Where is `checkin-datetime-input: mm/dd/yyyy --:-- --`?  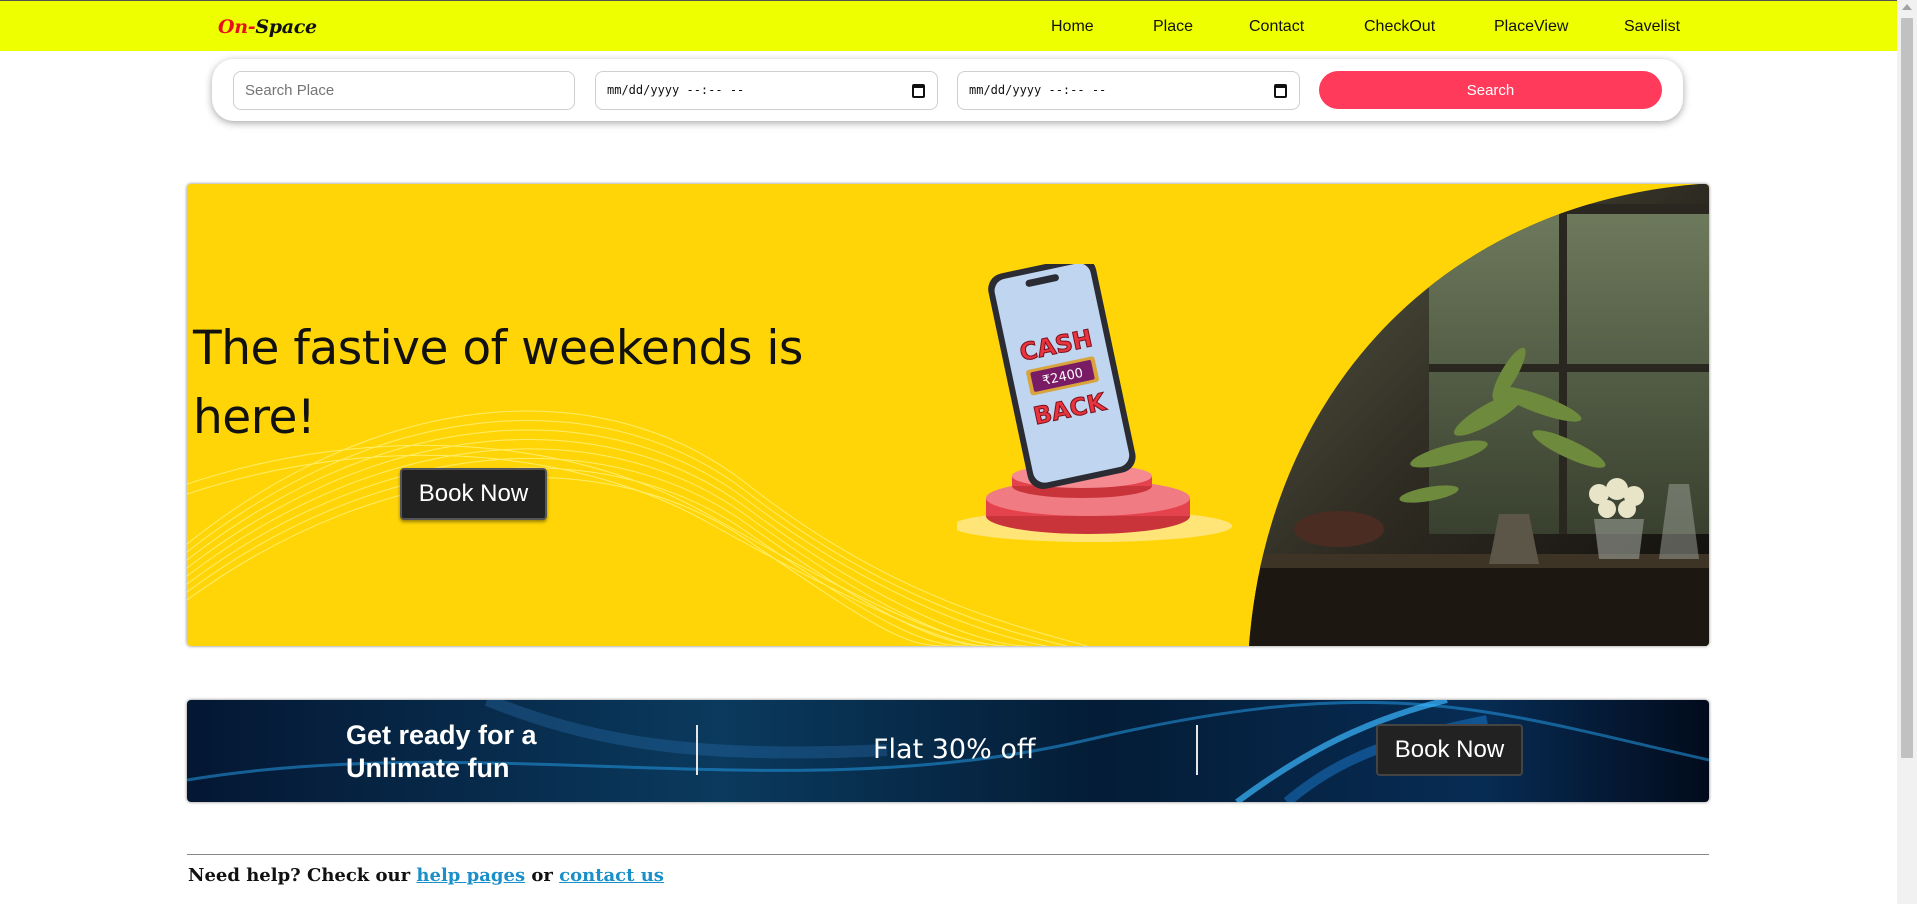 checkin-datetime-input: mm/dd/yyyy --:-- -- is located at coordinates (766, 90).